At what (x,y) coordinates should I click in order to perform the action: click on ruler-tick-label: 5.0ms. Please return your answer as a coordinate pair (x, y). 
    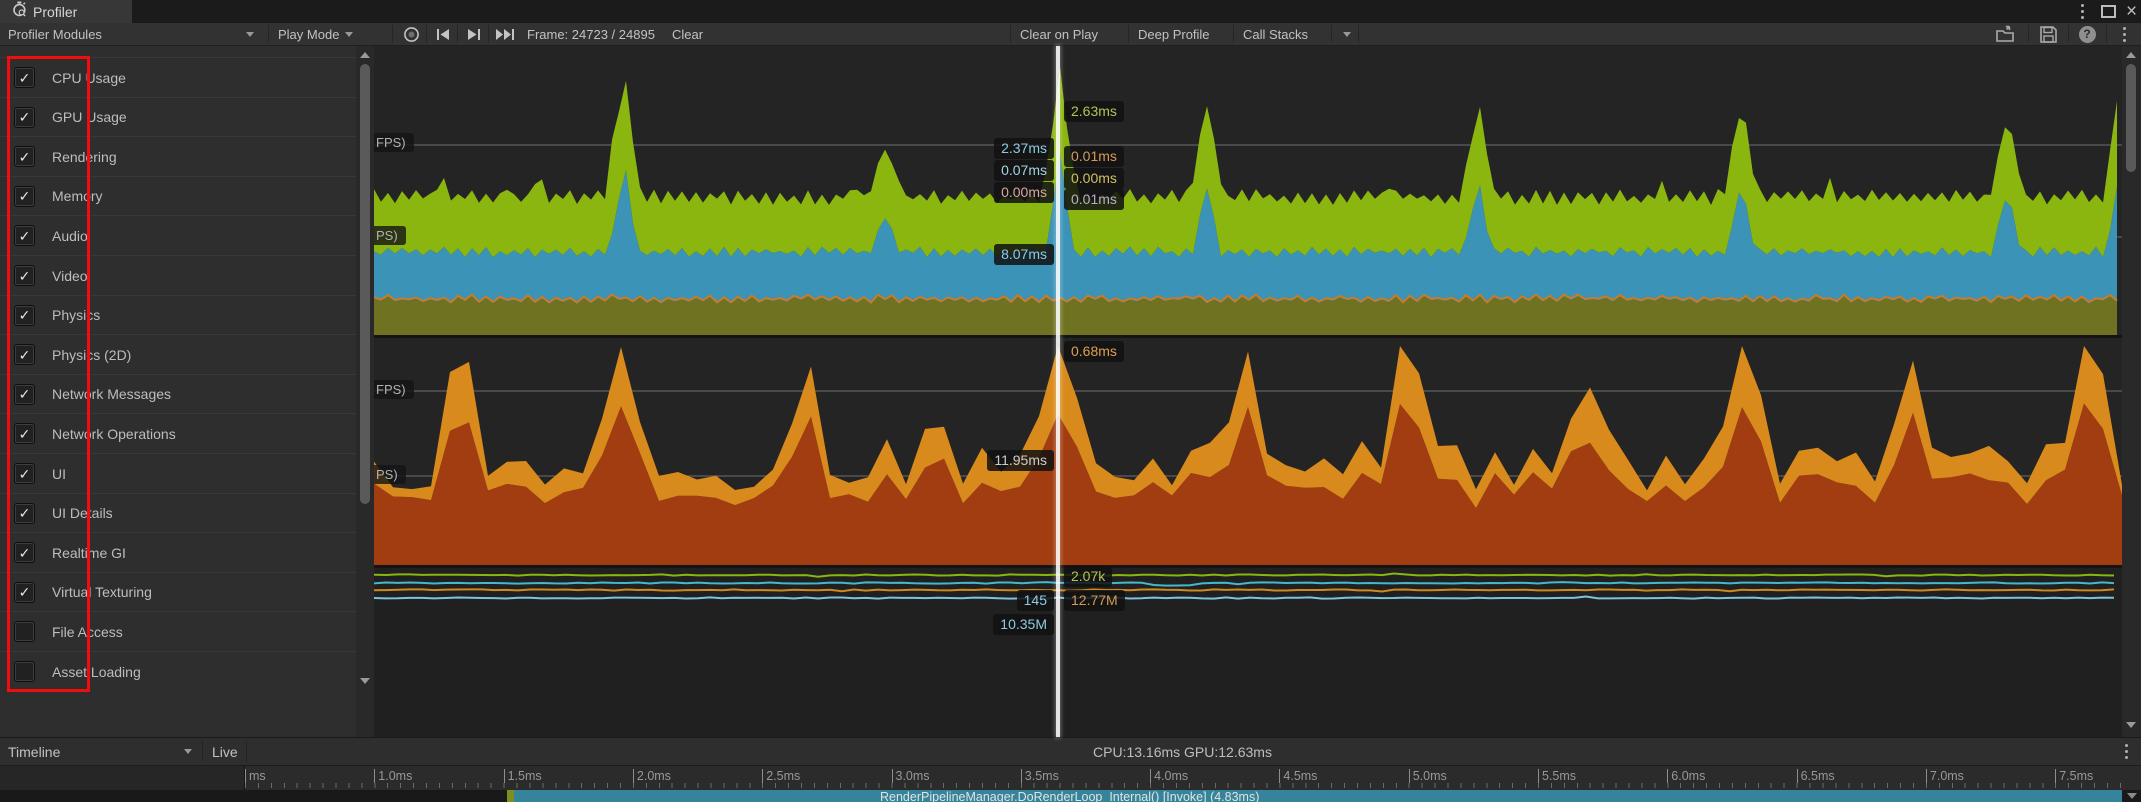
    Looking at the image, I should click on (1429, 776).